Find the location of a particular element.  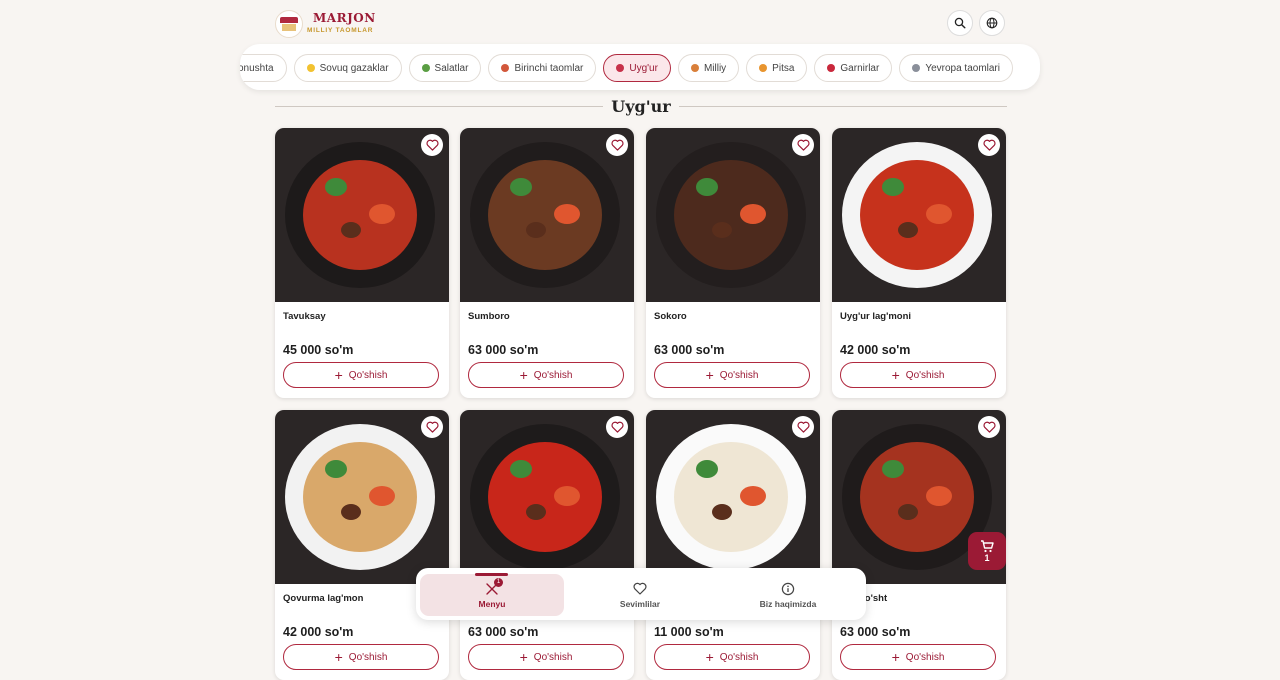

divider is located at coordinates (843, 106).